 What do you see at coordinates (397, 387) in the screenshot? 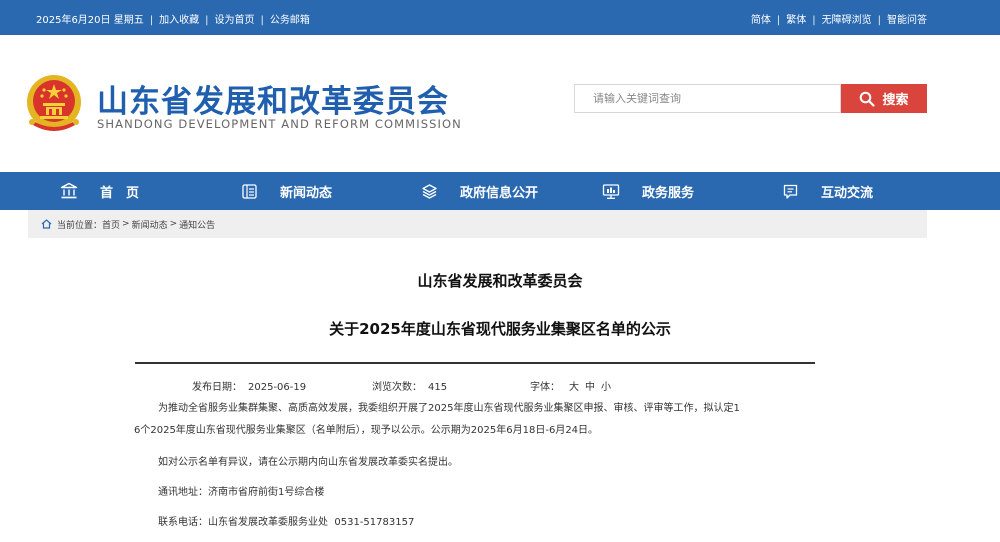
I see `view-count-label: 浏览次数：` at bounding box center [397, 387].